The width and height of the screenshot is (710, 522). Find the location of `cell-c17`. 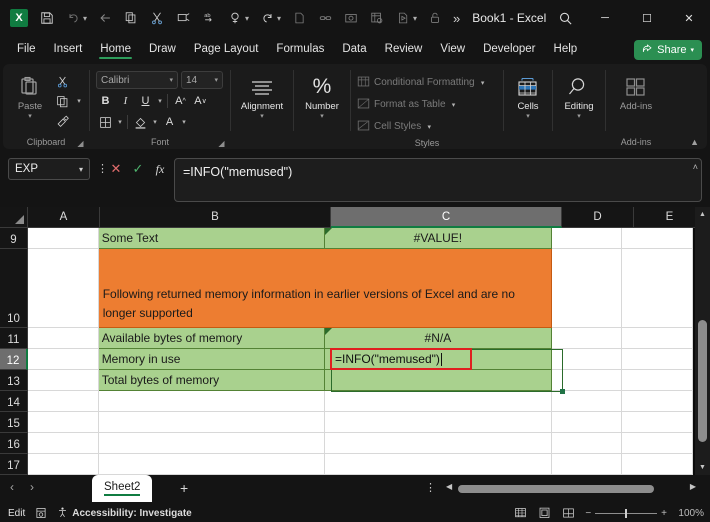

cell-c17 is located at coordinates (438, 464).